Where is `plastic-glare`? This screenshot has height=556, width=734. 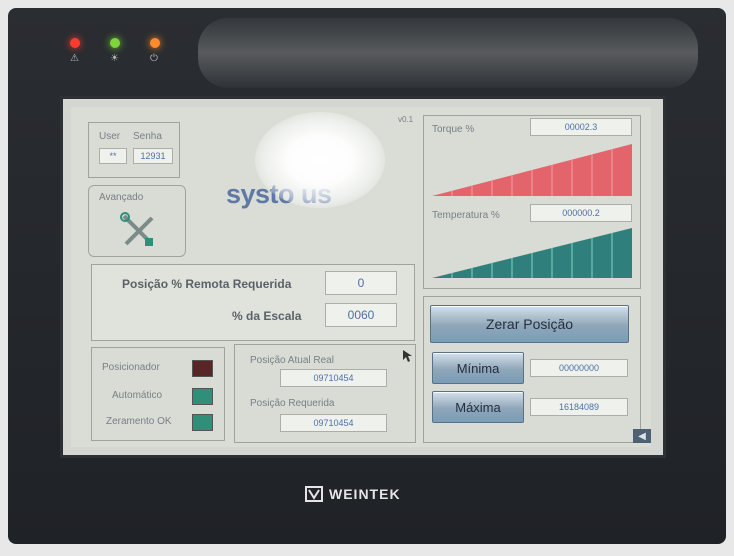
plastic-glare is located at coordinates (448, 53).